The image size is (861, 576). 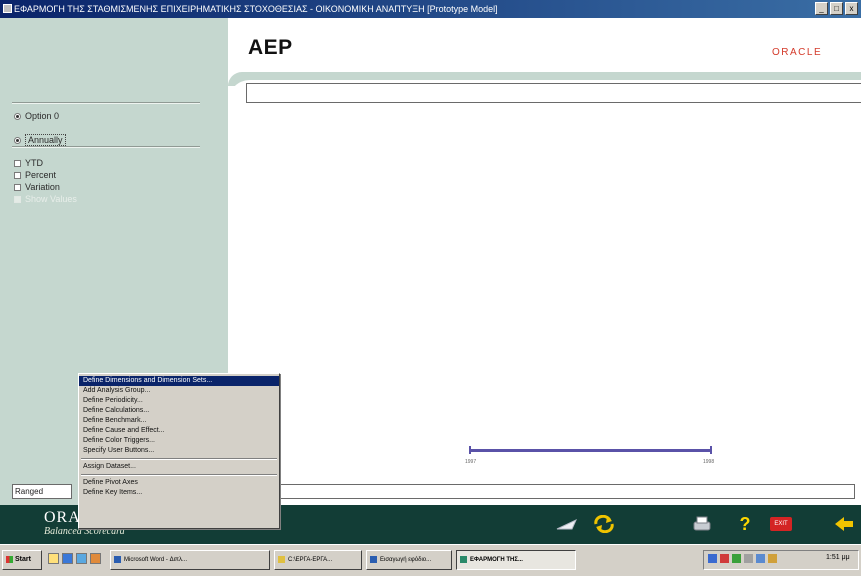 I want to click on browser-icon, so click(x=67, y=558).